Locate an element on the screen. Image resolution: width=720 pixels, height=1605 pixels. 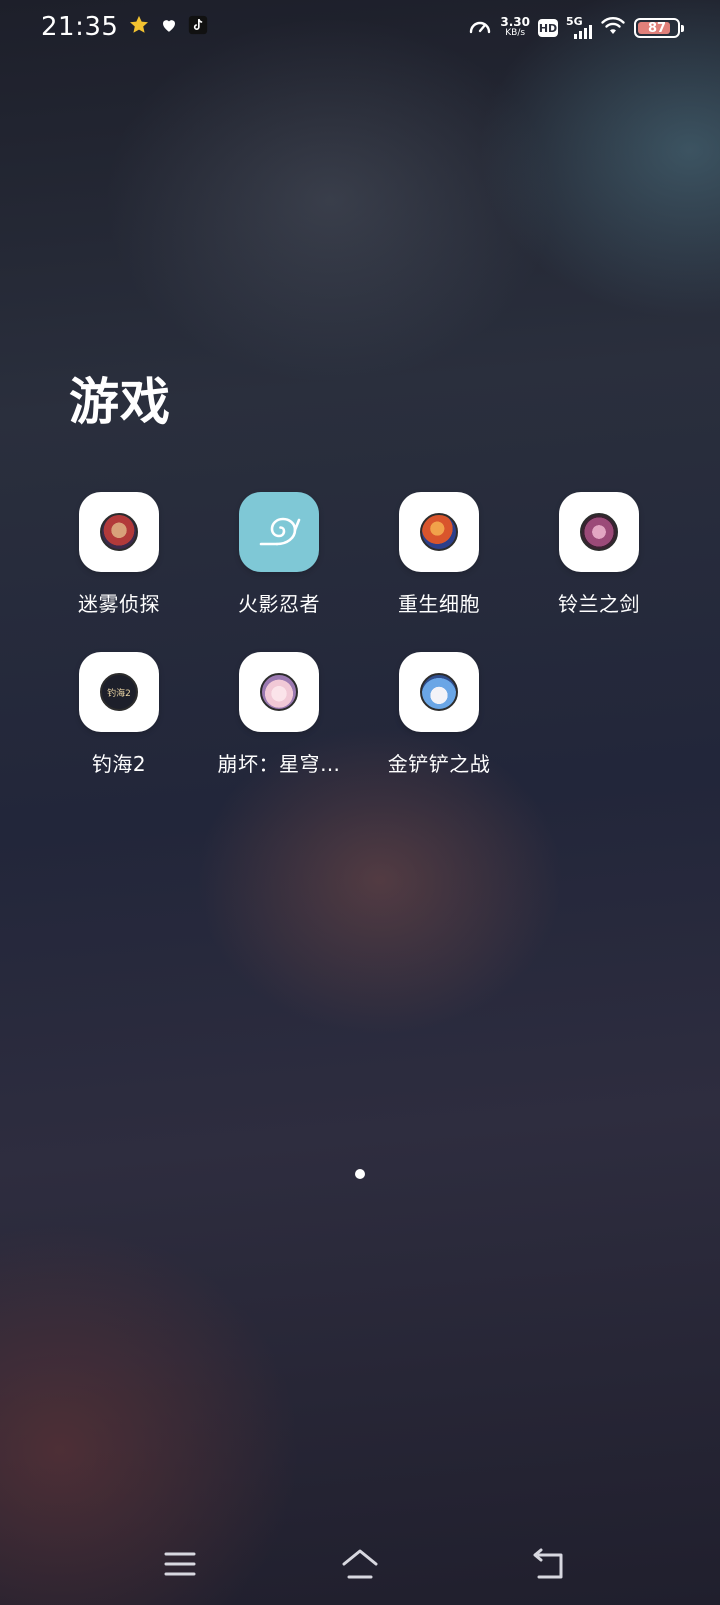
app-dead-cells: 重生细胞 is located at coordinates (439, 572).